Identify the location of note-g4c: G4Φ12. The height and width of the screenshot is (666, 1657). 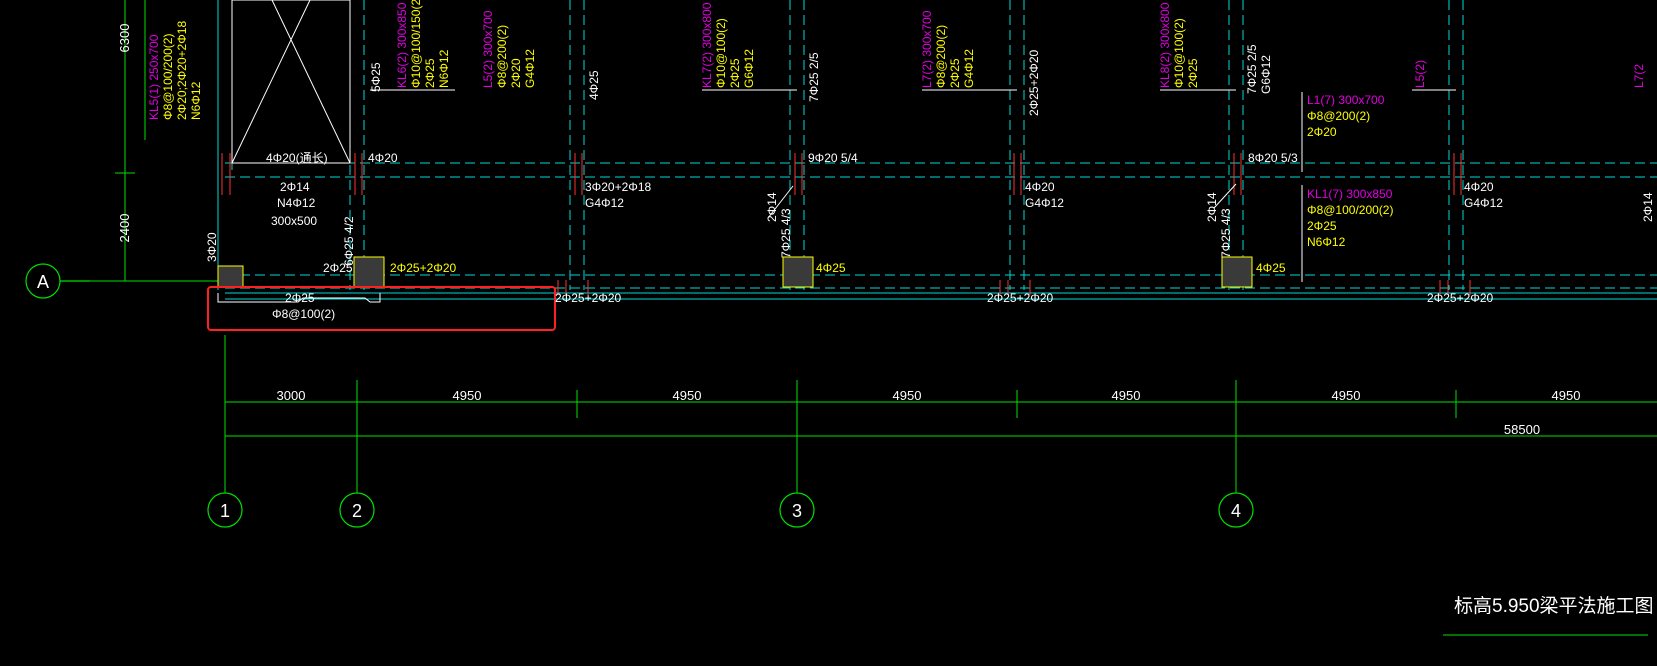
(1483, 203).